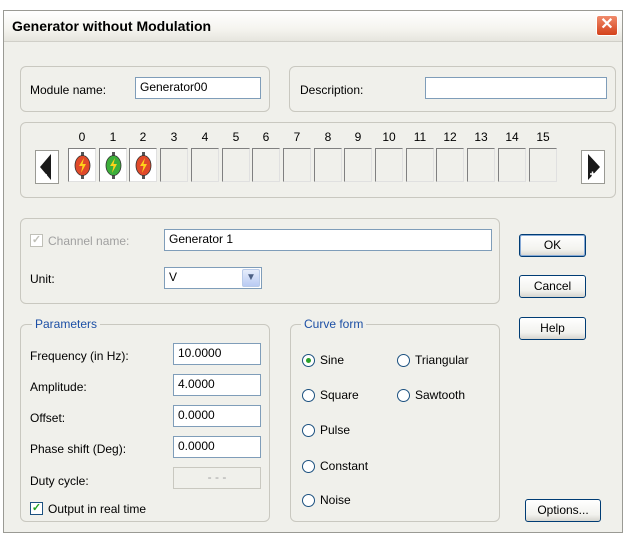  What do you see at coordinates (308, 430) in the screenshot?
I see `radio-pulse` at bounding box center [308, 430].